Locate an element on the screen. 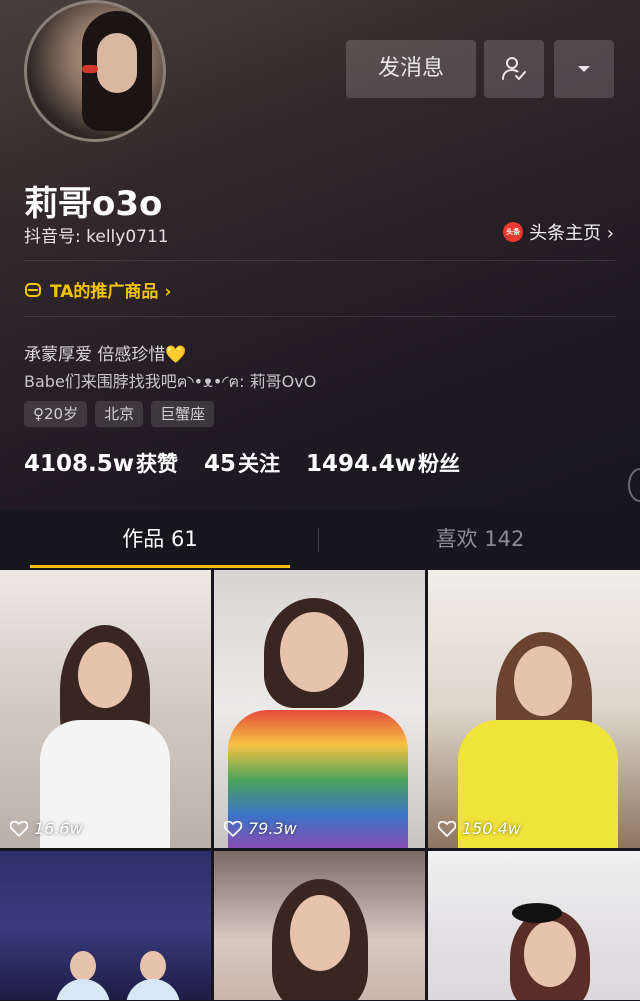  bio-line-1: 承蒙厚爱 倍感珍惜💛 is located at coordinates (105, 355).